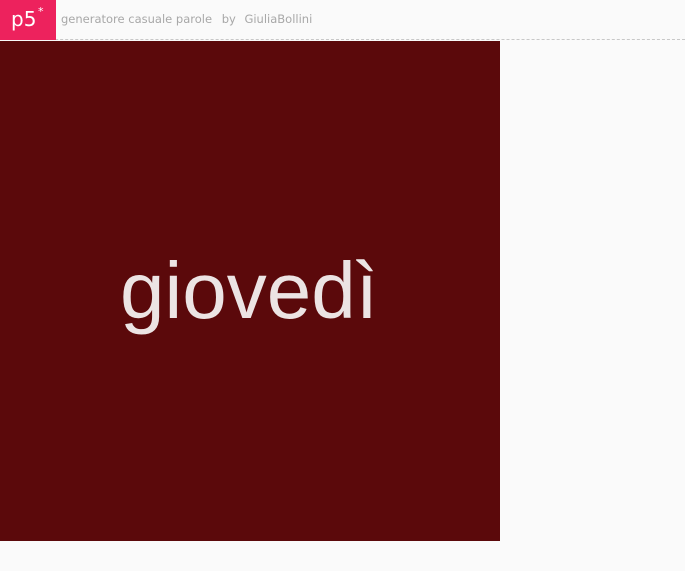 This screenshot has width=685, height=571. I want to click on by-label: by, so click(228, 19).